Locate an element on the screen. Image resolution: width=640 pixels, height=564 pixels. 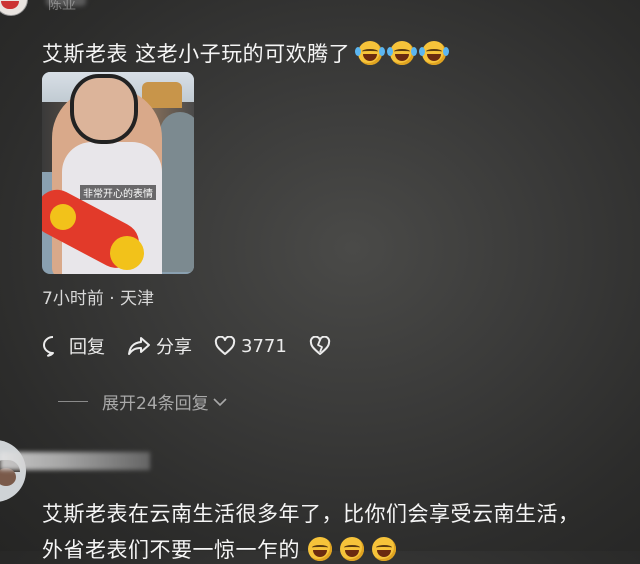
broken-heart-icon is located at coordinates (319, 345).